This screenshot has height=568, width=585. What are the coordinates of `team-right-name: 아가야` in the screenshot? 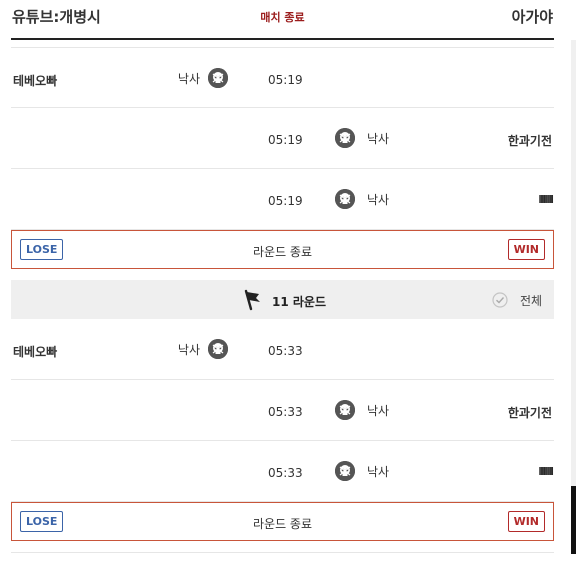 It's located at (532, 17).